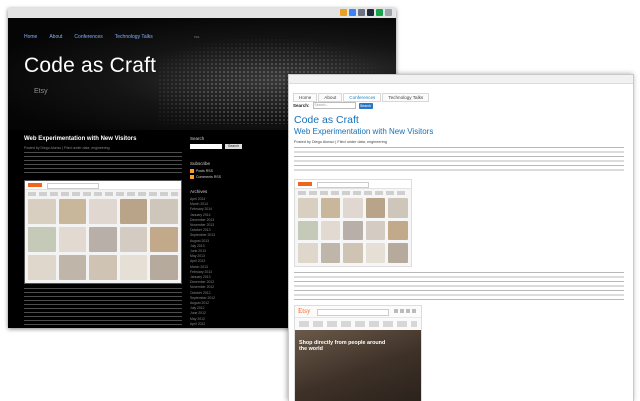  I want to click on tab-nav: Home About Conferences Technology Talks, so click(361, 97).